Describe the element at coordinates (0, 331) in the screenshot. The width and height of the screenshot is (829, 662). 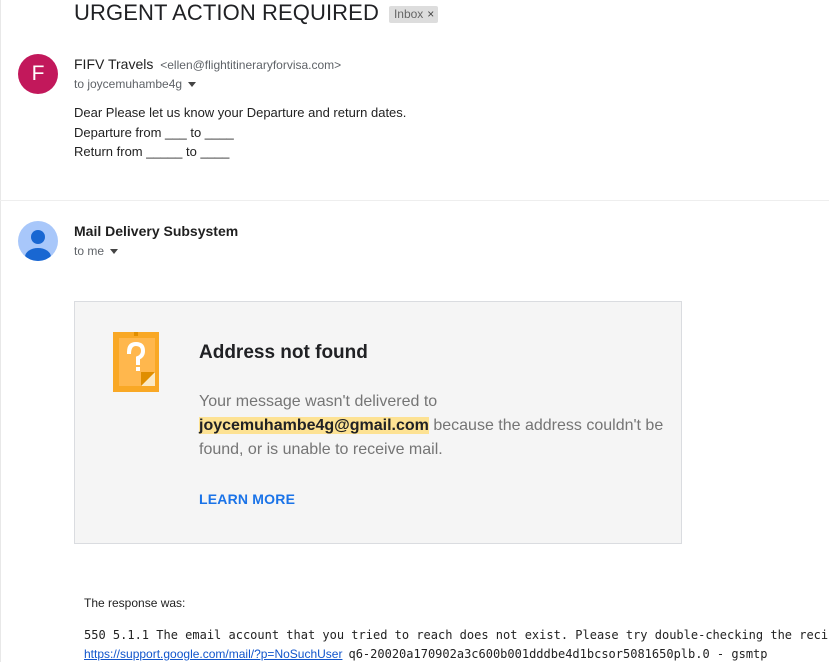
I see `left-border` at that location.